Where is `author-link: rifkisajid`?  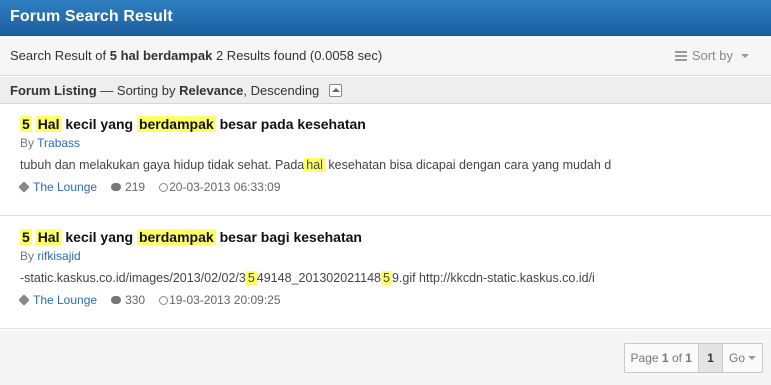
author-link: rifkisajid is located at coordinates (58, 256).